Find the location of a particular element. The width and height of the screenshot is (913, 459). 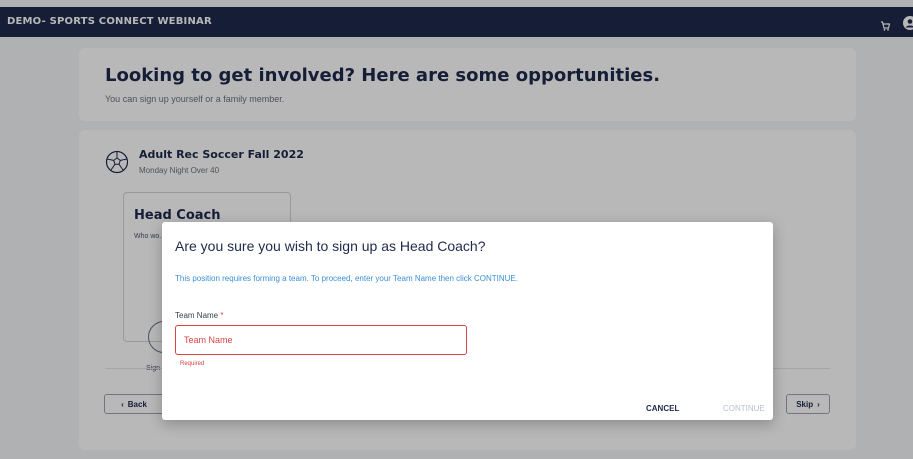

continue-button: CONTINUE is located at coordinates (744, 408).